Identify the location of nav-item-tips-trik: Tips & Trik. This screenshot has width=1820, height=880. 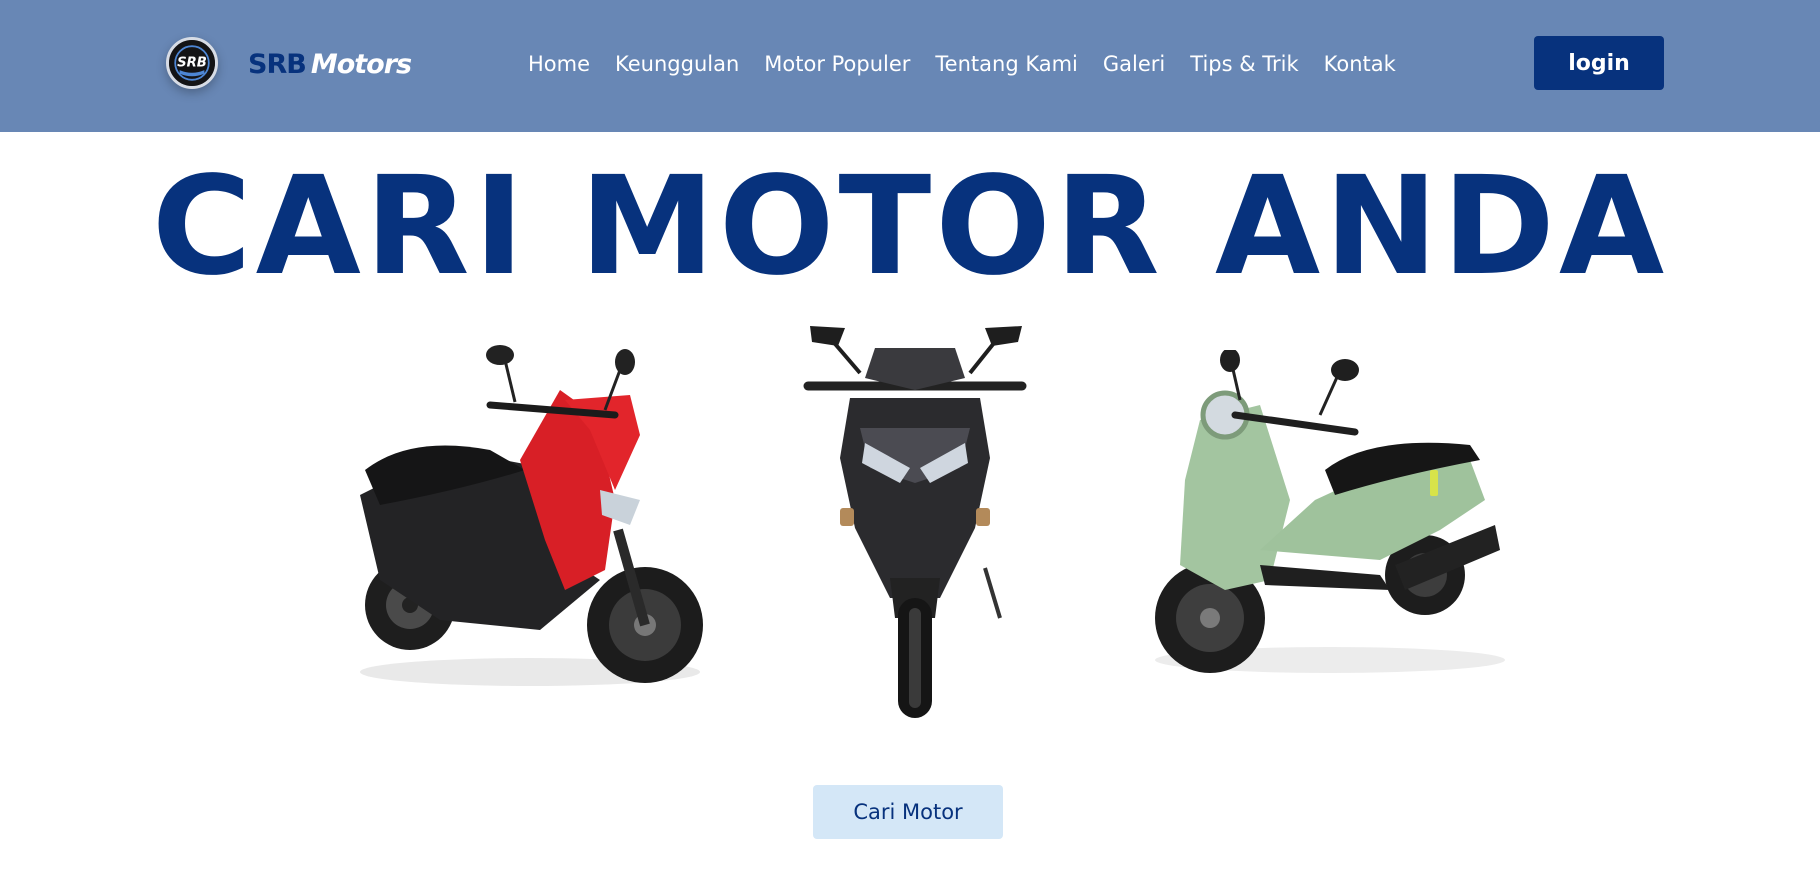
(1244, 64).